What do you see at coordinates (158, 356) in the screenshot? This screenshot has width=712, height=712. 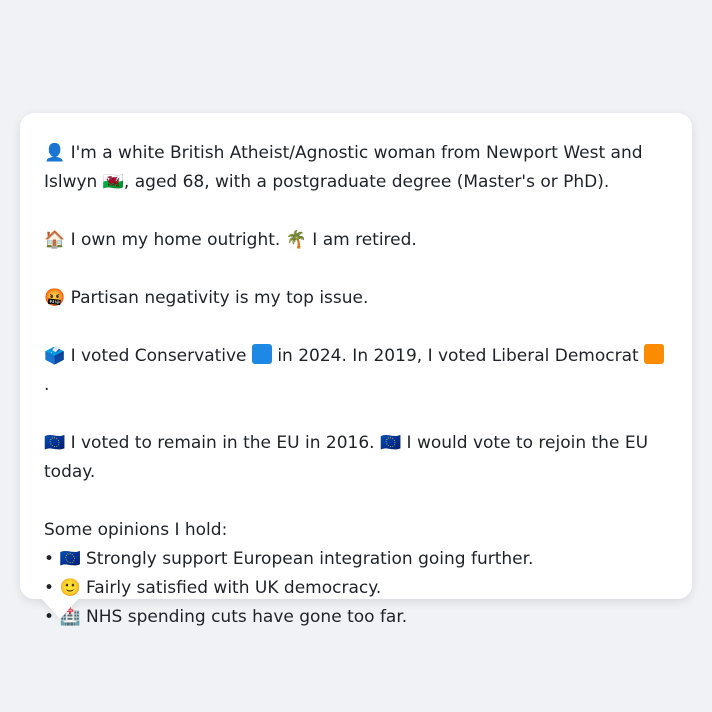 I see `vote-2024-text: I voted Conservative` at bounding box center [158, 356].